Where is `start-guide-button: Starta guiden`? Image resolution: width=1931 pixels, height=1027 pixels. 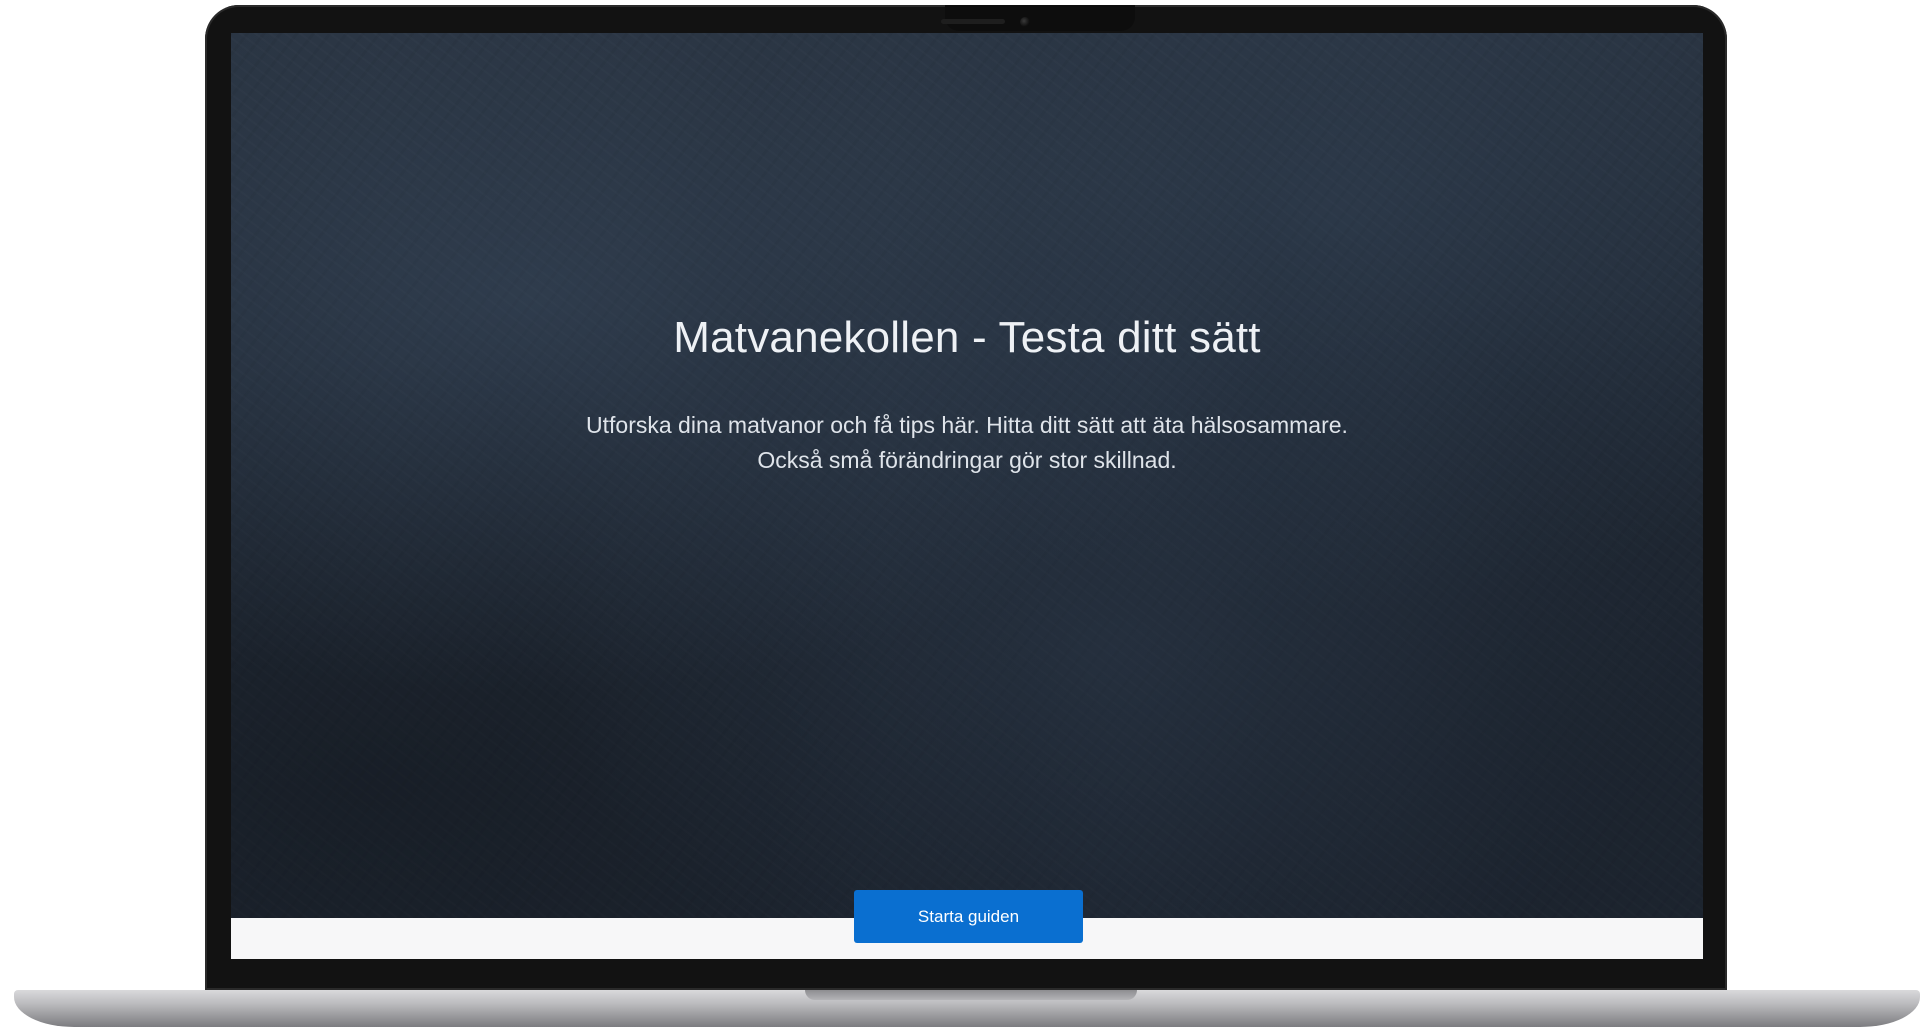 start-guide-button: Starta guiden is located at coordinates (968, 916).